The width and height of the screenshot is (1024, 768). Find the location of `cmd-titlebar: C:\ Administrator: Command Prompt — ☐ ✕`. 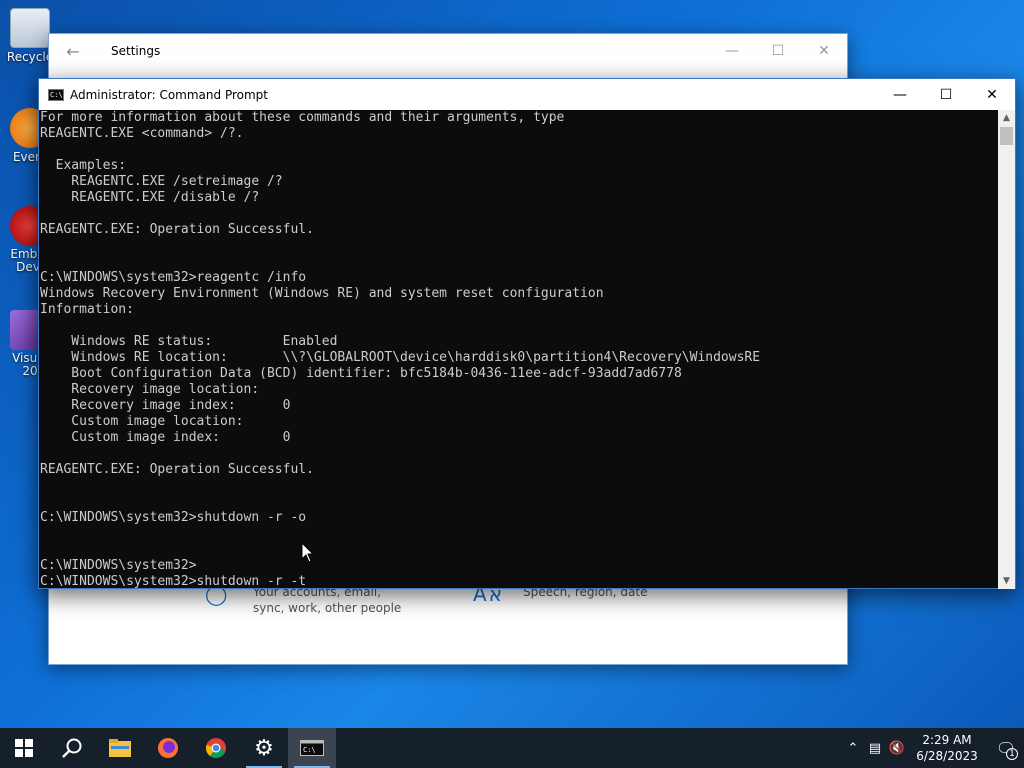

cmd-titlebar: C:\ Administrator: Command Prompt — ☐ ✕ is located at coordinates (527, 94).